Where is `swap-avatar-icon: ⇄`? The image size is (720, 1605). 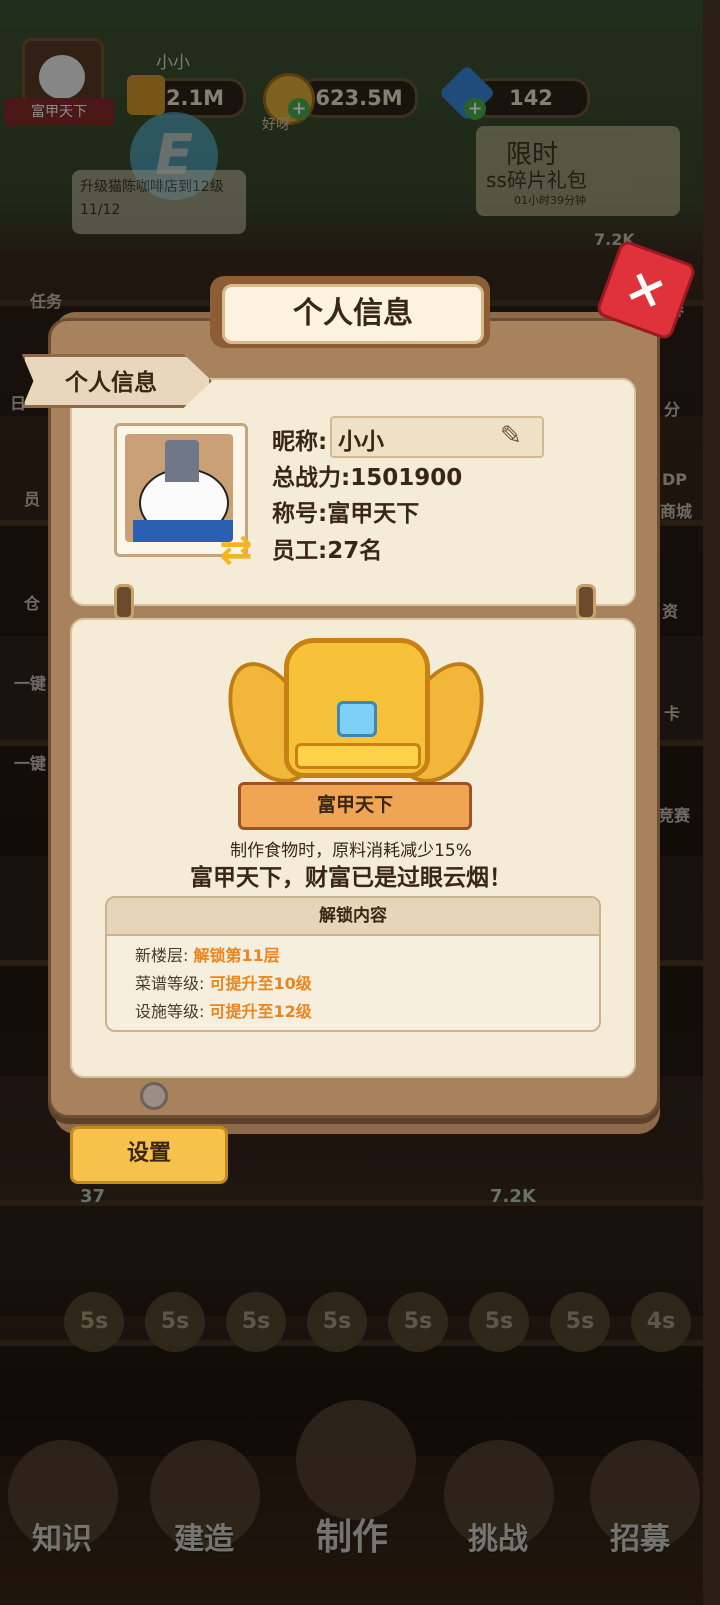 swap-avatar-icon: ⇄ is located at coordinates (236, 550).